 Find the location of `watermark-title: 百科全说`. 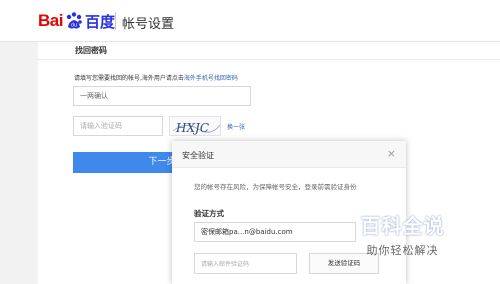

watermark-title: 百科全说 is located at coordinates (402, 226).